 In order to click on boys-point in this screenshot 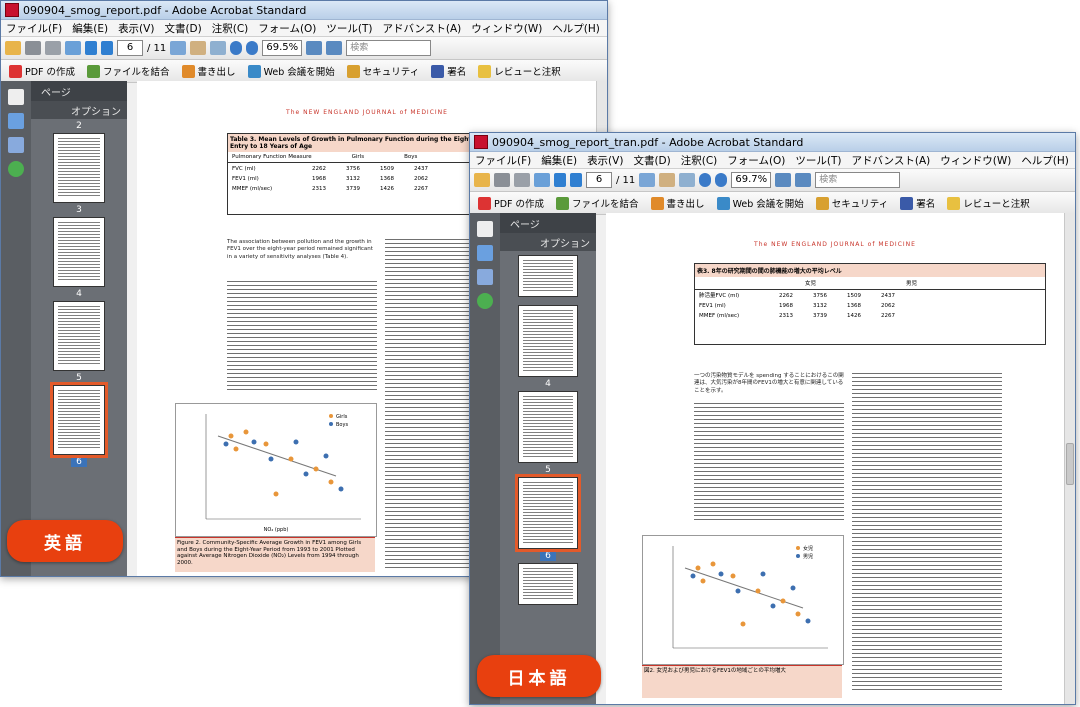, I will do `click(271, 459)`.